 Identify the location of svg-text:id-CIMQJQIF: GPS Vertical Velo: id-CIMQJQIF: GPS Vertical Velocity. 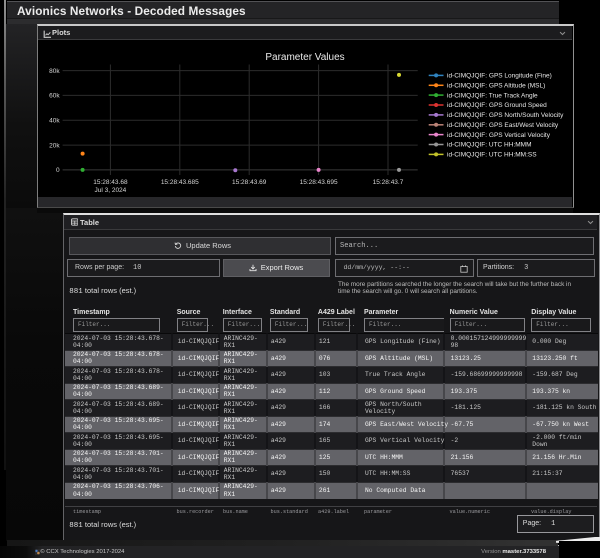
(499, 134).